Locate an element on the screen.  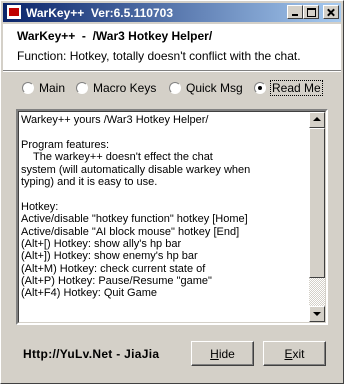
readme-line: The warkey++ doesn't effect the chat is located at coordinates (117, 157).